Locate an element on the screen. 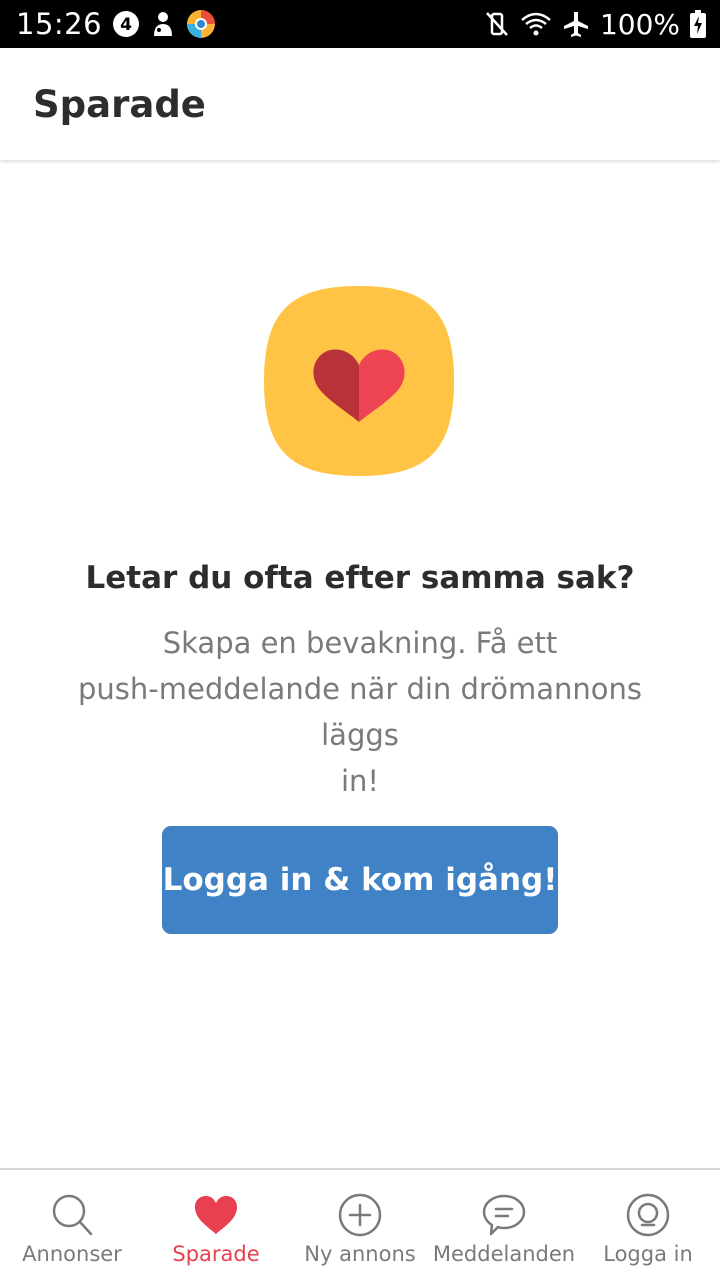 The height and width of the screenshot is (1280, 720). empty-state-description-line: in! is located at coordinates (360, 781).